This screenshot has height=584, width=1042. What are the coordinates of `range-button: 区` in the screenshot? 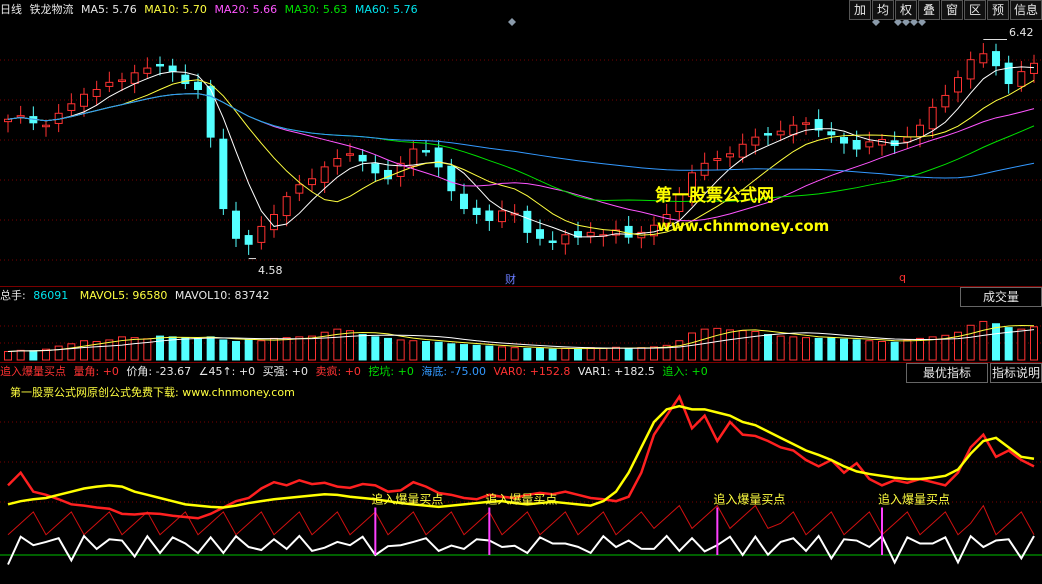 It's located at (975, 10).